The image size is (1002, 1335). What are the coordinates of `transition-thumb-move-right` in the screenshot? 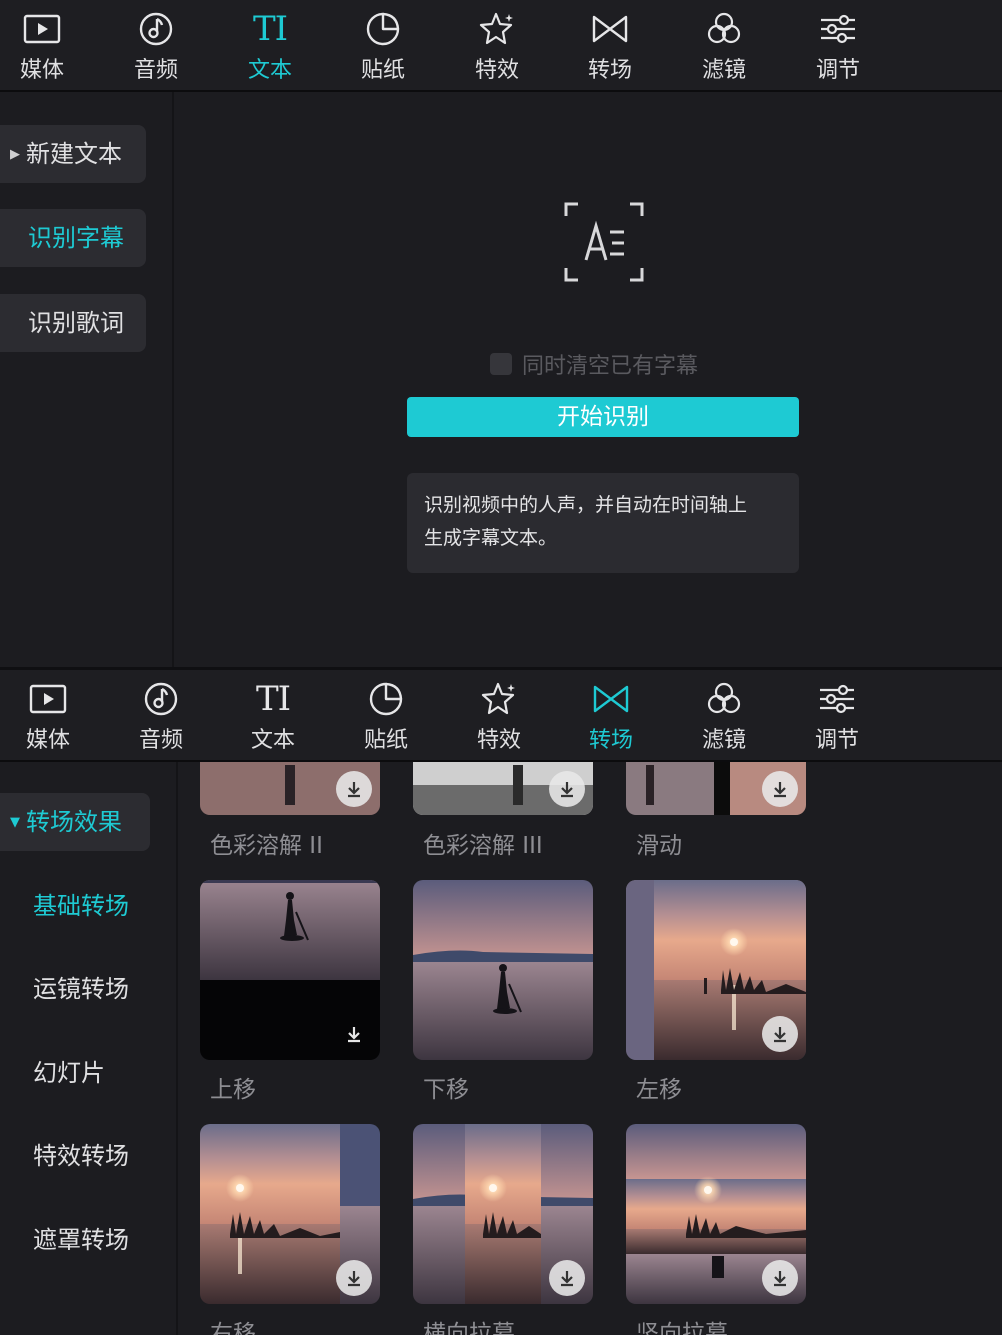 It's located at (290, 1214).